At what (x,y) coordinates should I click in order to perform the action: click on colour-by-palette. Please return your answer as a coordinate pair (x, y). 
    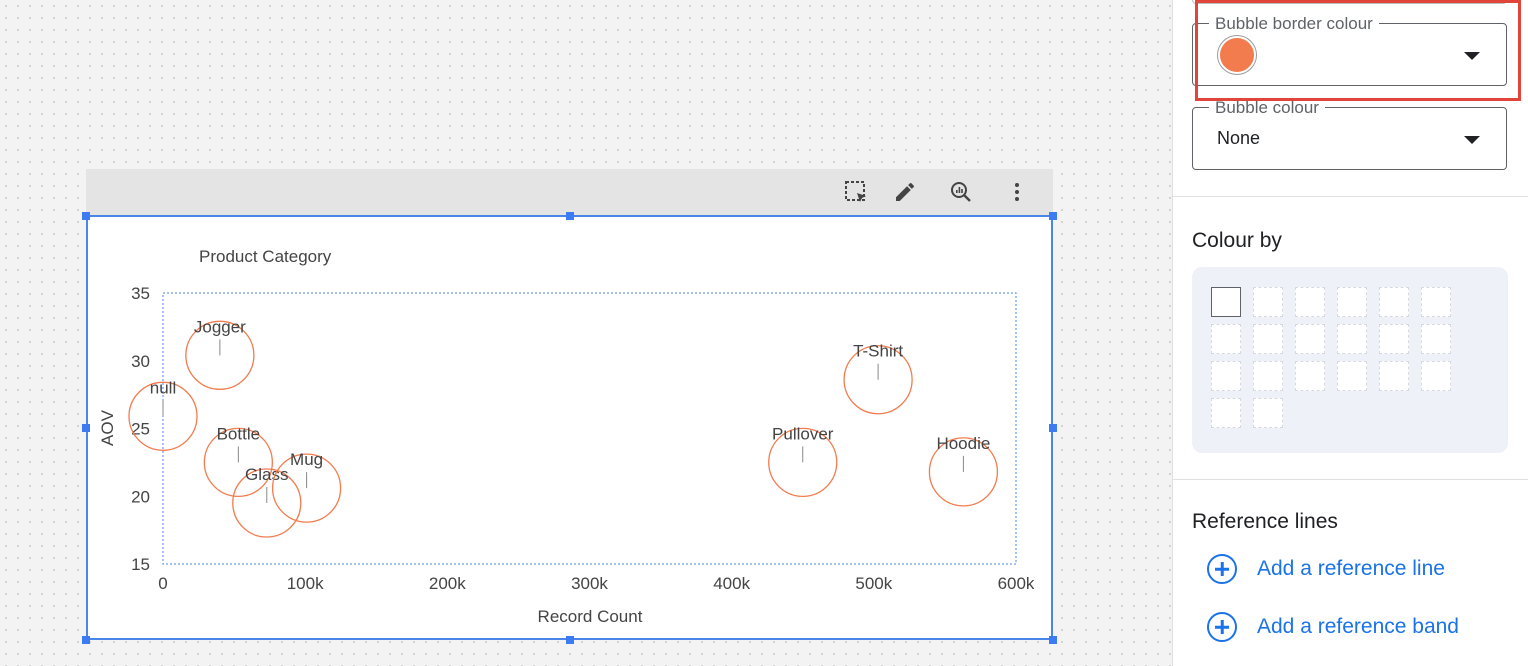
    Looking at the image, I should click on (1350, 360).